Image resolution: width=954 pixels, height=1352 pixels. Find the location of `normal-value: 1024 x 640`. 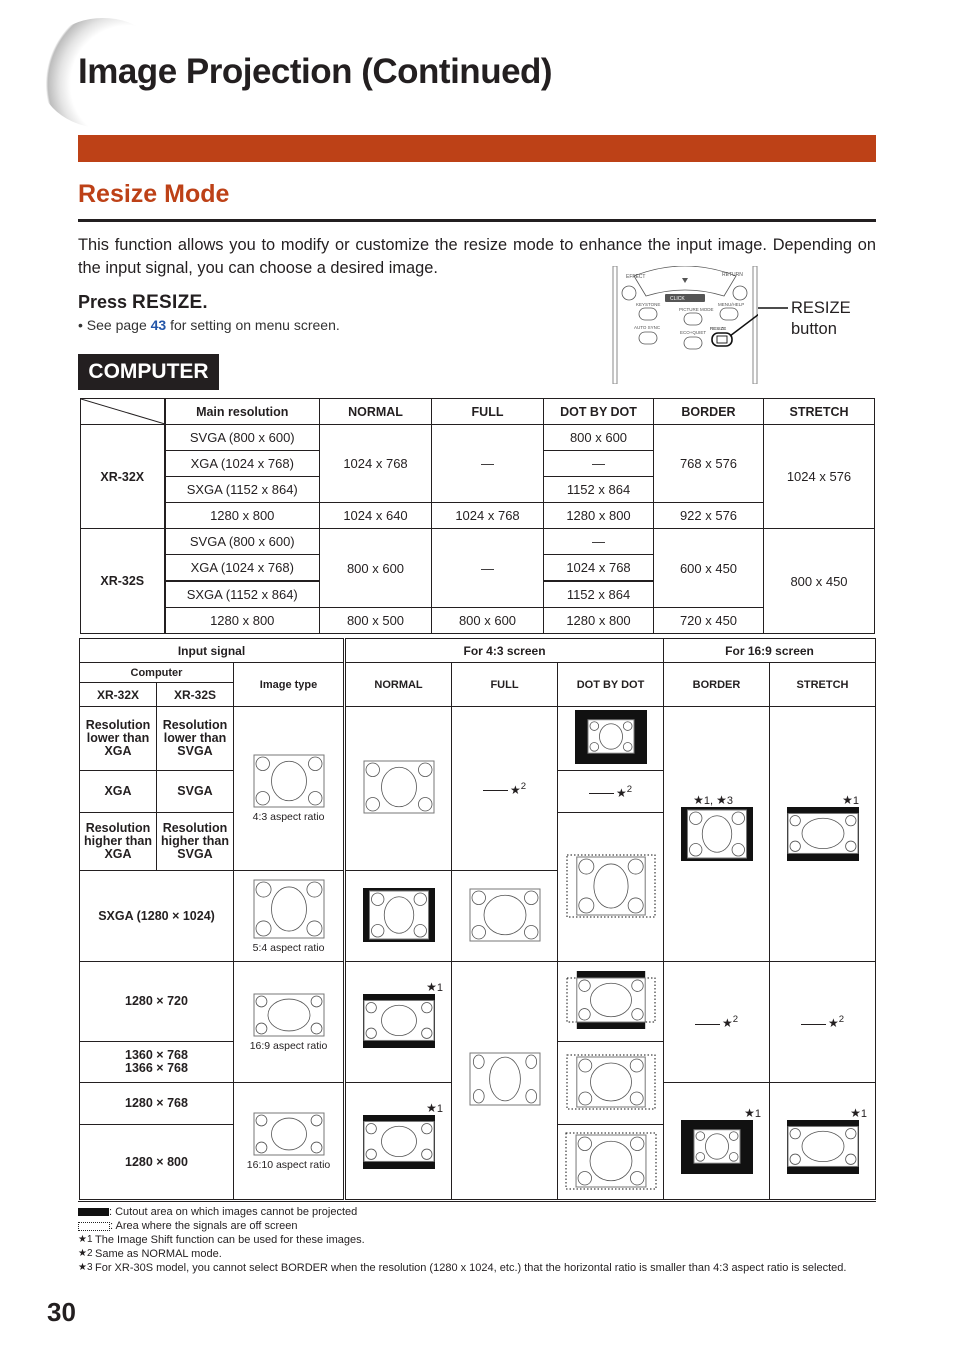

normal-value: 1024 x 640 is located at coordinates (375, 515).